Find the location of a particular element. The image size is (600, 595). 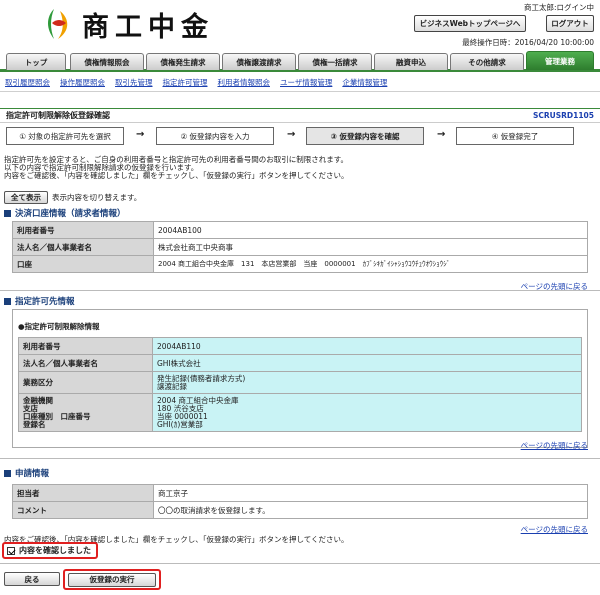

user-status: 商工太郎:ログイン中 is located at coordinates (558, 7).